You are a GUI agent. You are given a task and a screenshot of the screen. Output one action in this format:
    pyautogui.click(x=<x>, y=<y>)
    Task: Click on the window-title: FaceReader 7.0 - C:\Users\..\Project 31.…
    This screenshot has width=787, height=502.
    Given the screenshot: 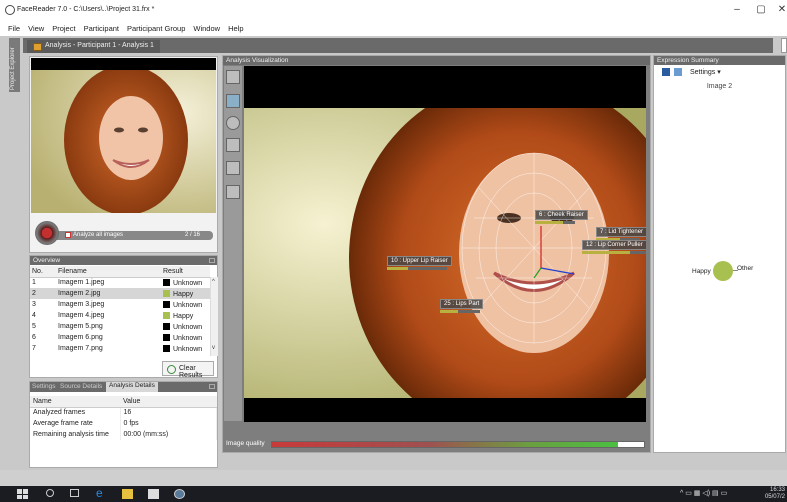 What is the action you would take?
    pyautogui.click(x=86, y=9)
    